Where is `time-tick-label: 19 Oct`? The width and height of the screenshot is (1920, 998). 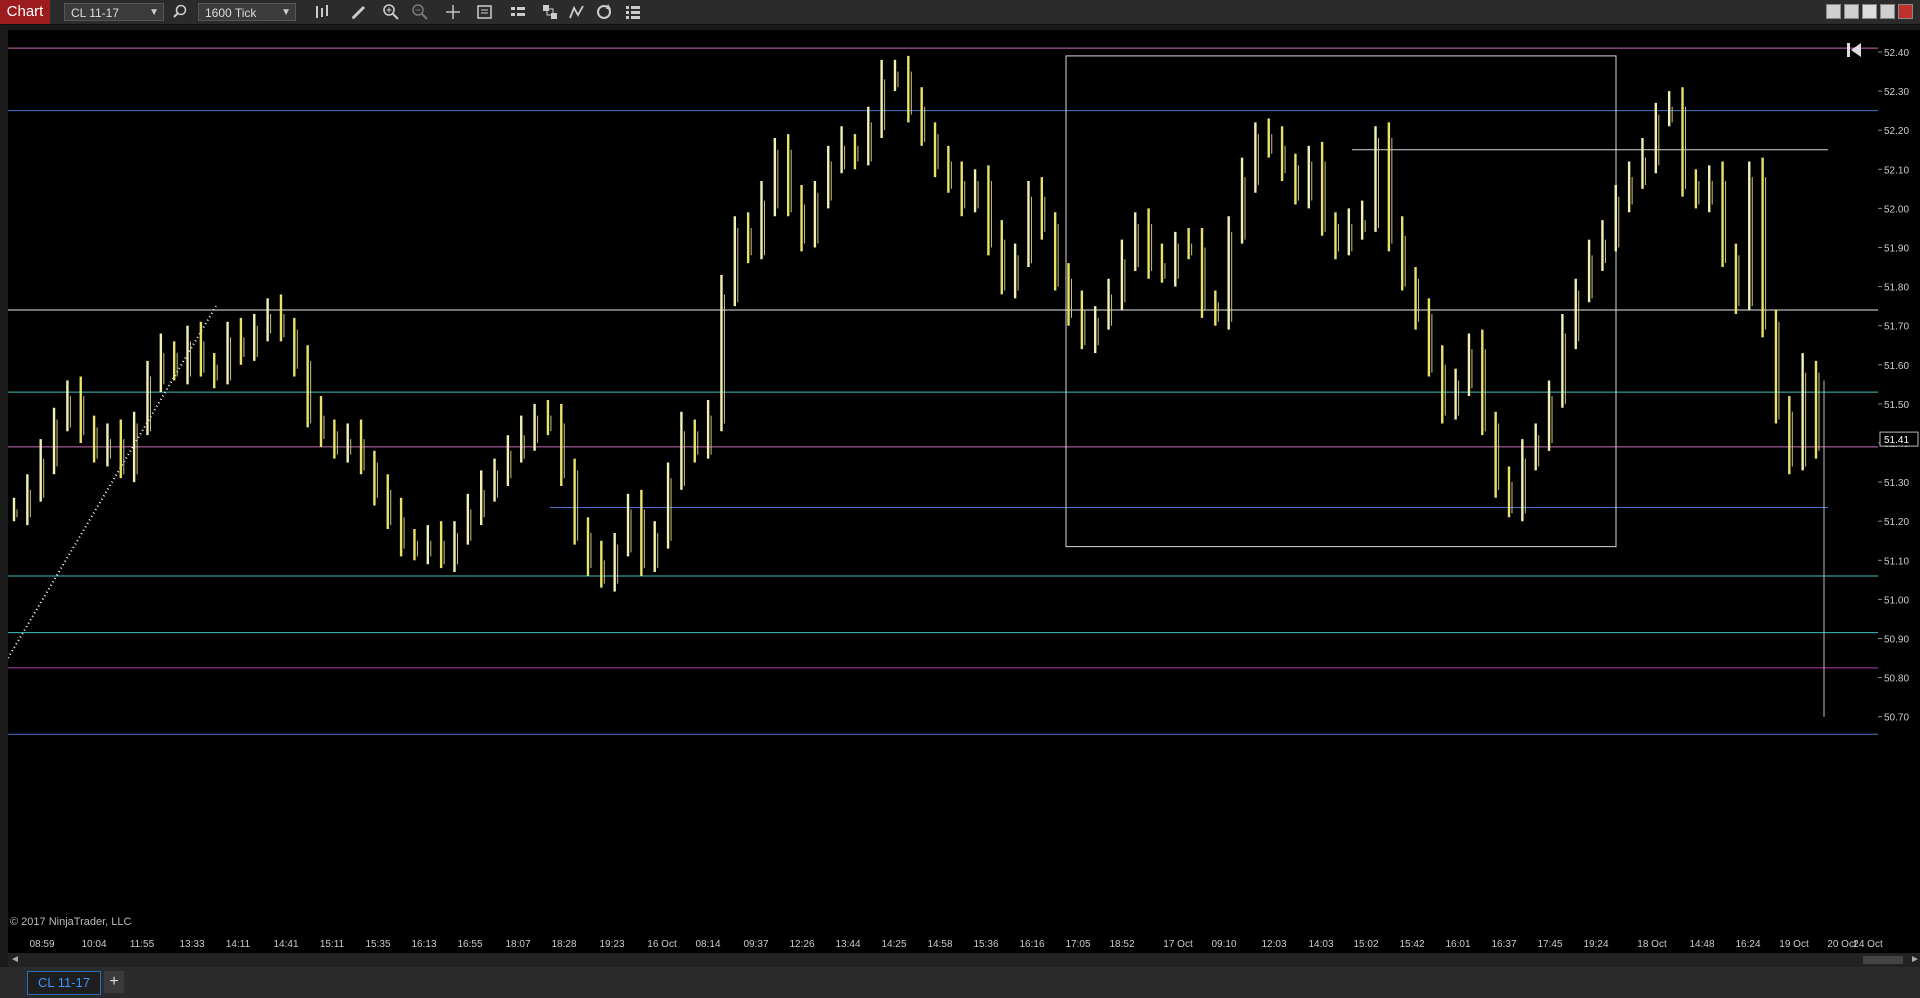 time-tick-label: 19 Oct is located at coordinates (1794, 944).